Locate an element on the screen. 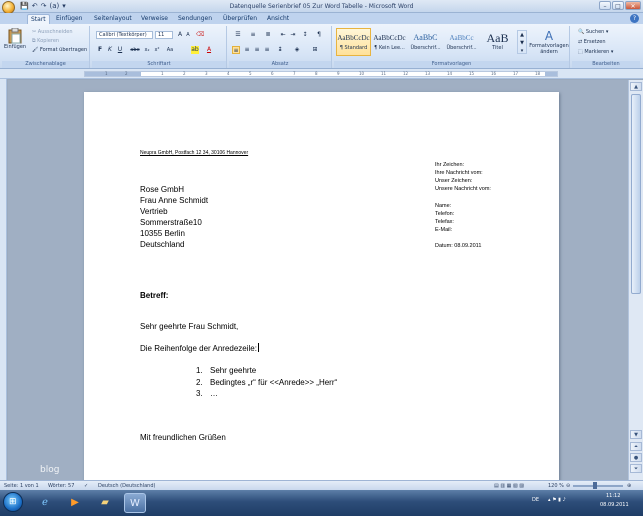 This screenshot has width=643, height=516. paste-button: Einfügen is located at coordinates (15, 44).